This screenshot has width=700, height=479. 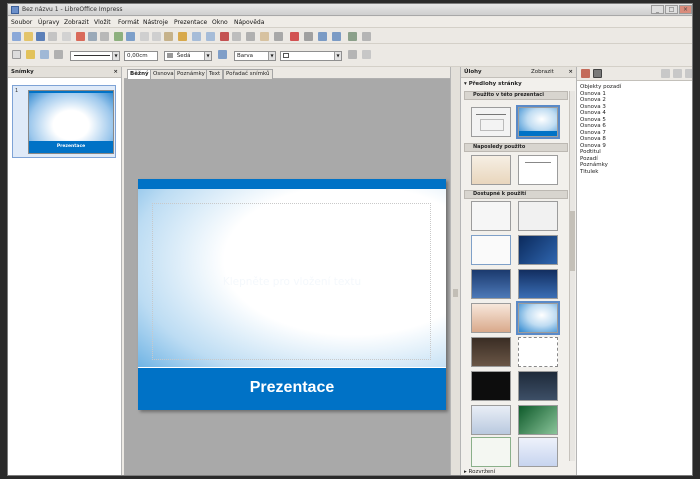 I want to click on close-slides-pane-button: ×, so click(x=115, y=72).